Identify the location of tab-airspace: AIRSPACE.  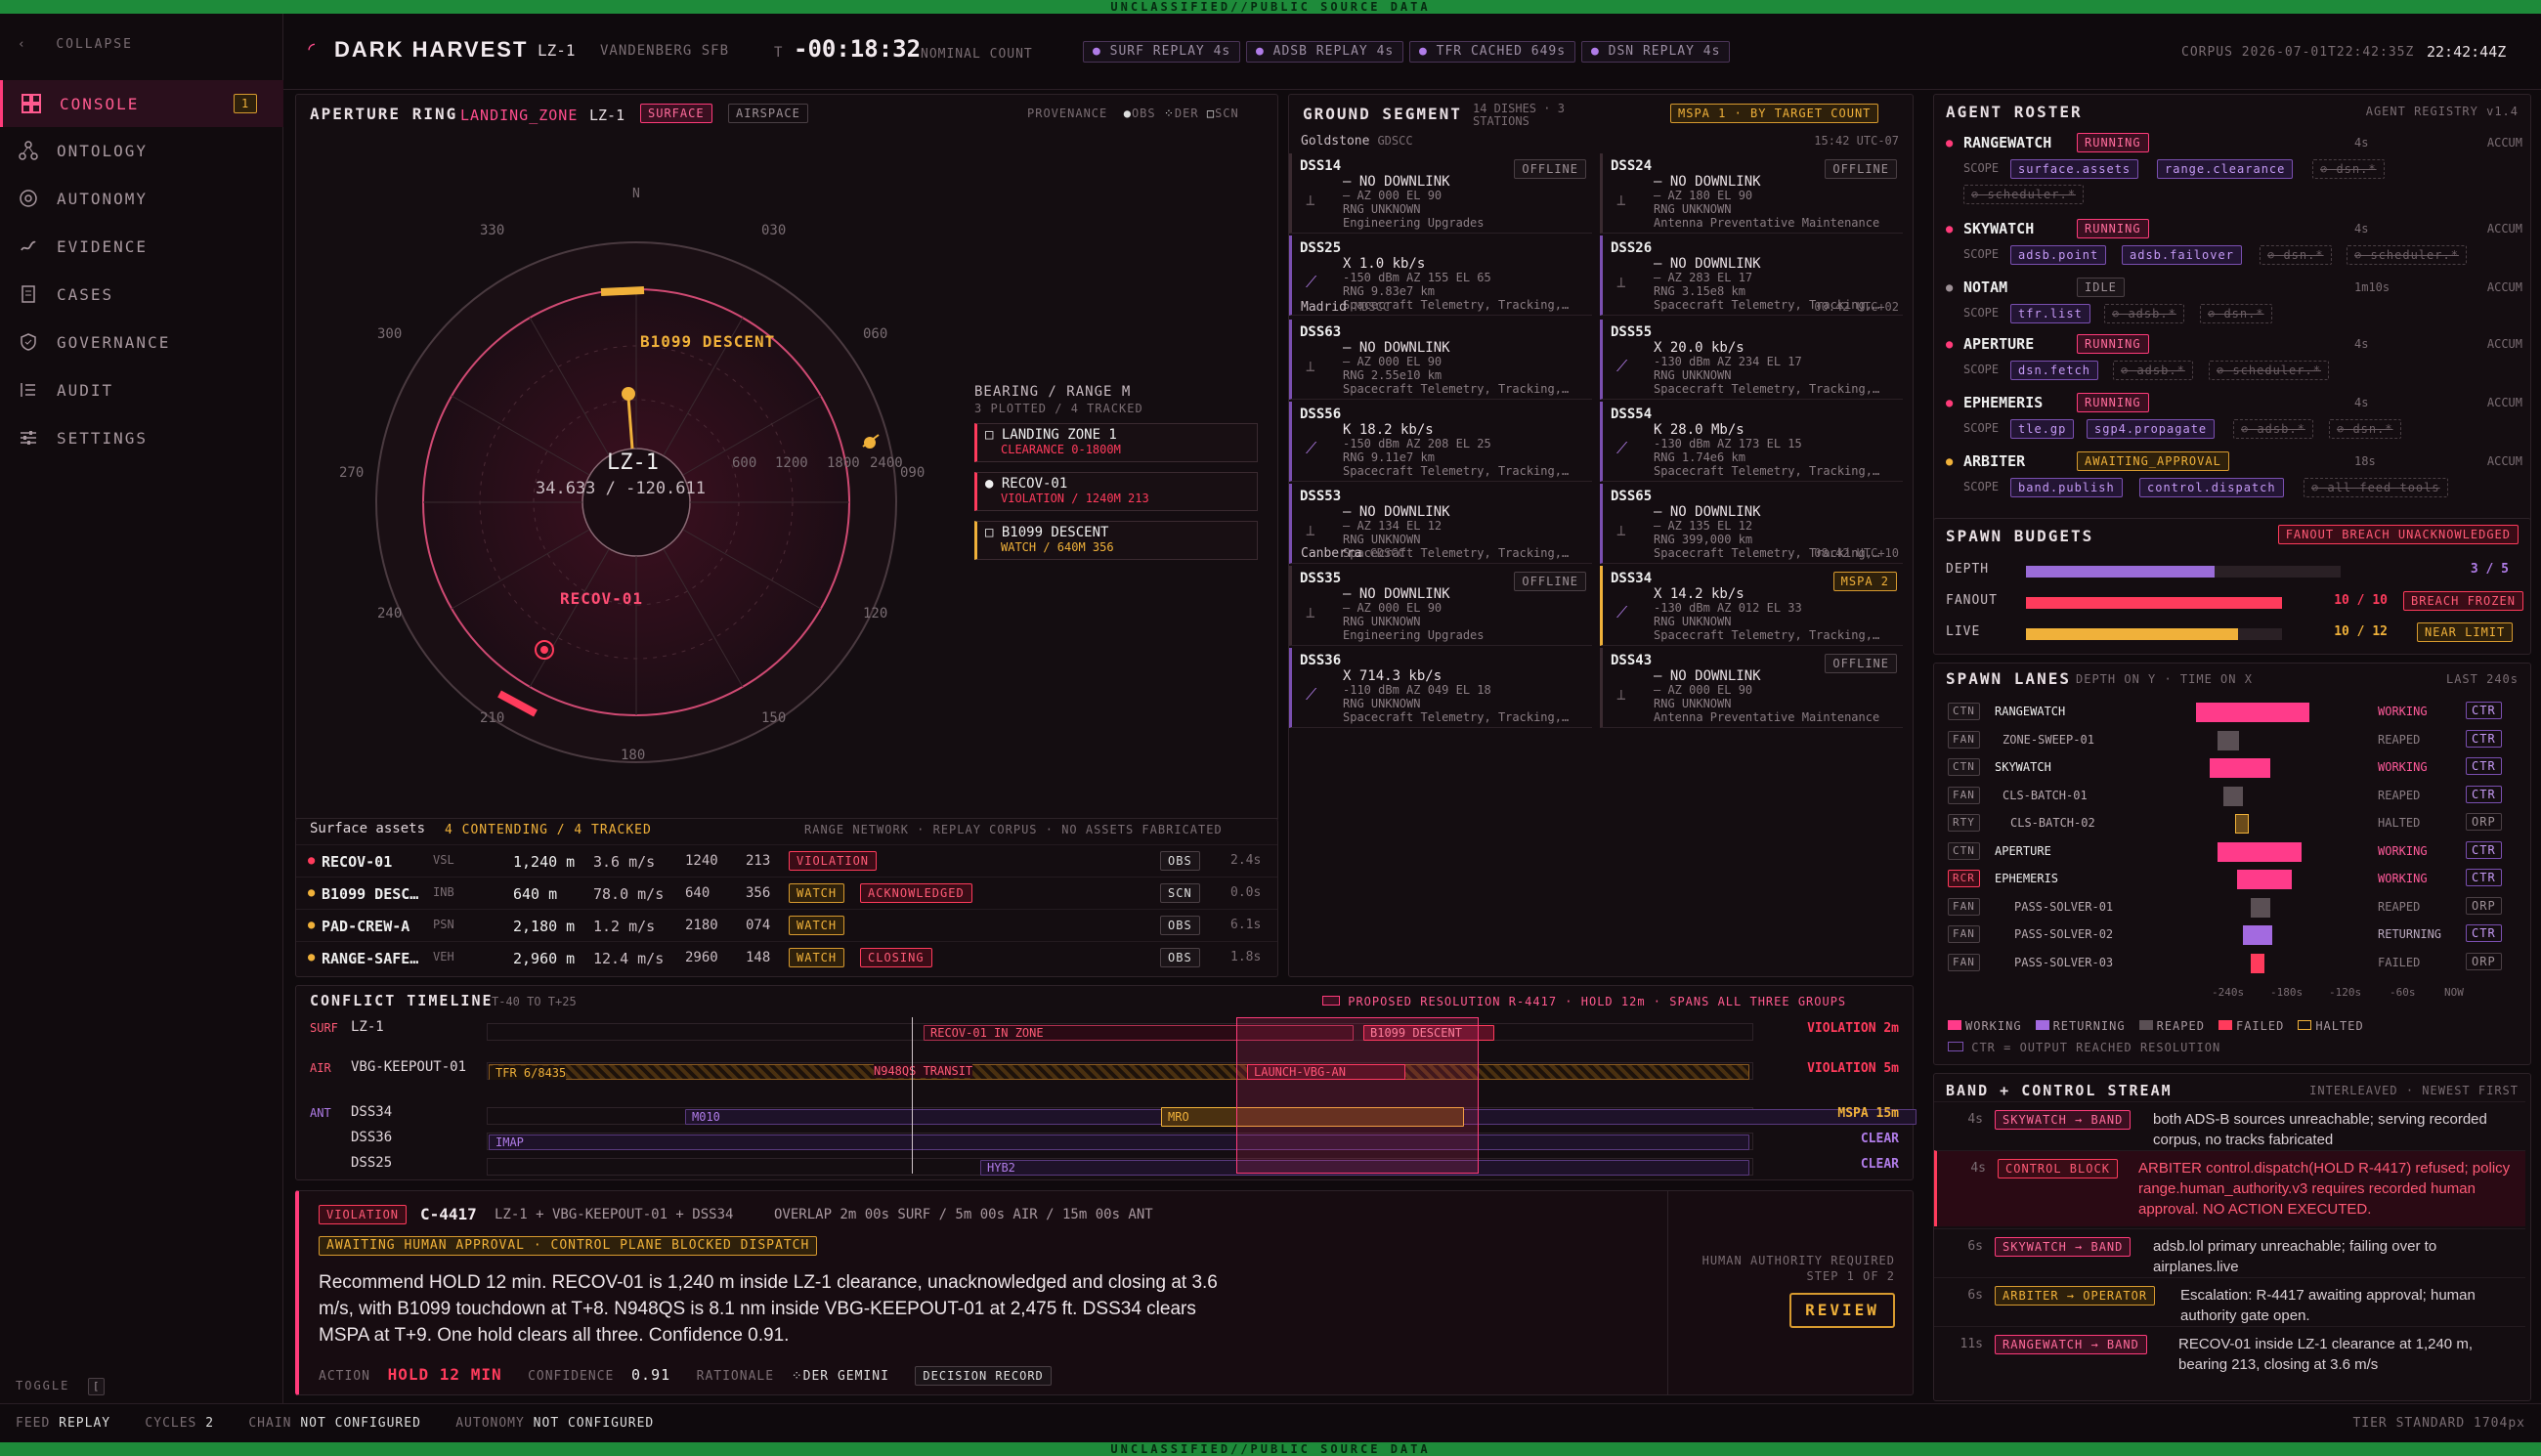
(768, 113).